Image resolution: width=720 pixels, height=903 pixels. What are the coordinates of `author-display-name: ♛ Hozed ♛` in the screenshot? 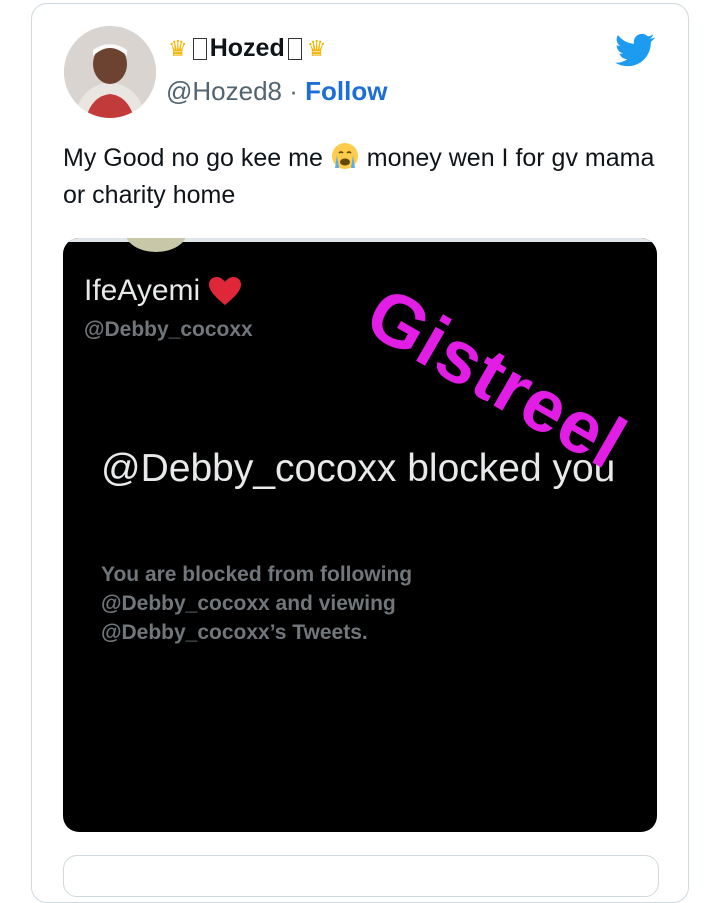 It's located at (247, 48).